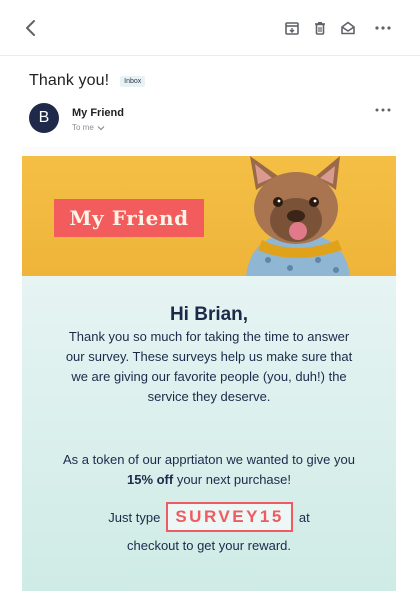 The image size is (420, 613). I want to click on chevron-down-icon, so click(101, 127).